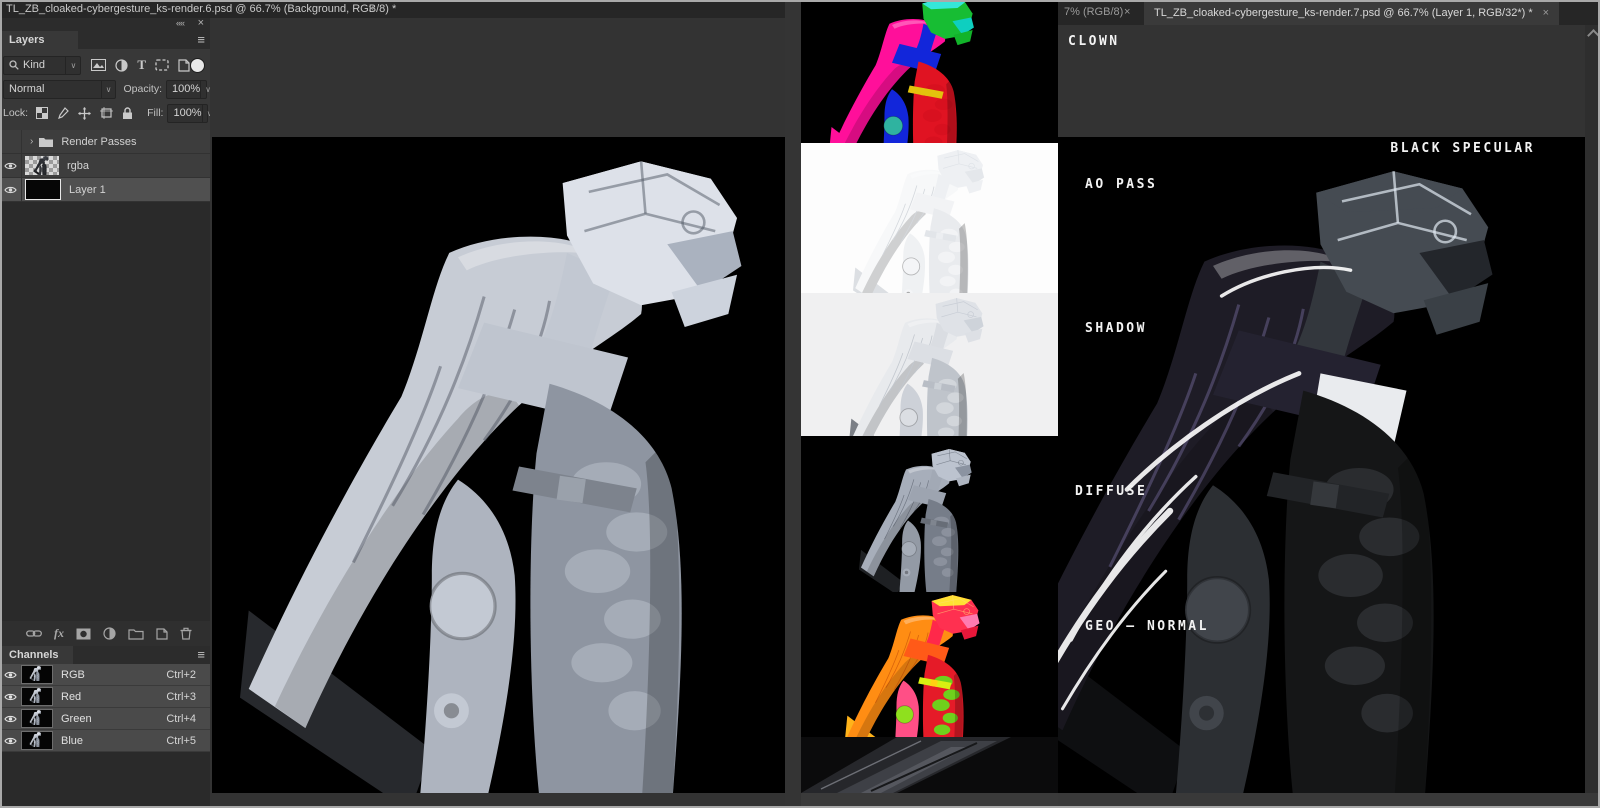 The width and height of the screenshot is (1600, 808). Describe the element at coordinates (929, 765) in the screenshot. I see `render-pass-specular-strip` at that location.